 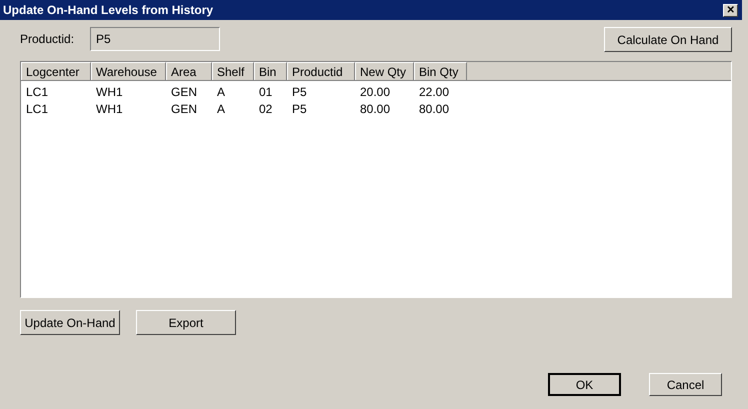 What do you see at coordinates (730, 10) in the screenshot?
I see `close-button: ✕` at bounding box center [730, 10].